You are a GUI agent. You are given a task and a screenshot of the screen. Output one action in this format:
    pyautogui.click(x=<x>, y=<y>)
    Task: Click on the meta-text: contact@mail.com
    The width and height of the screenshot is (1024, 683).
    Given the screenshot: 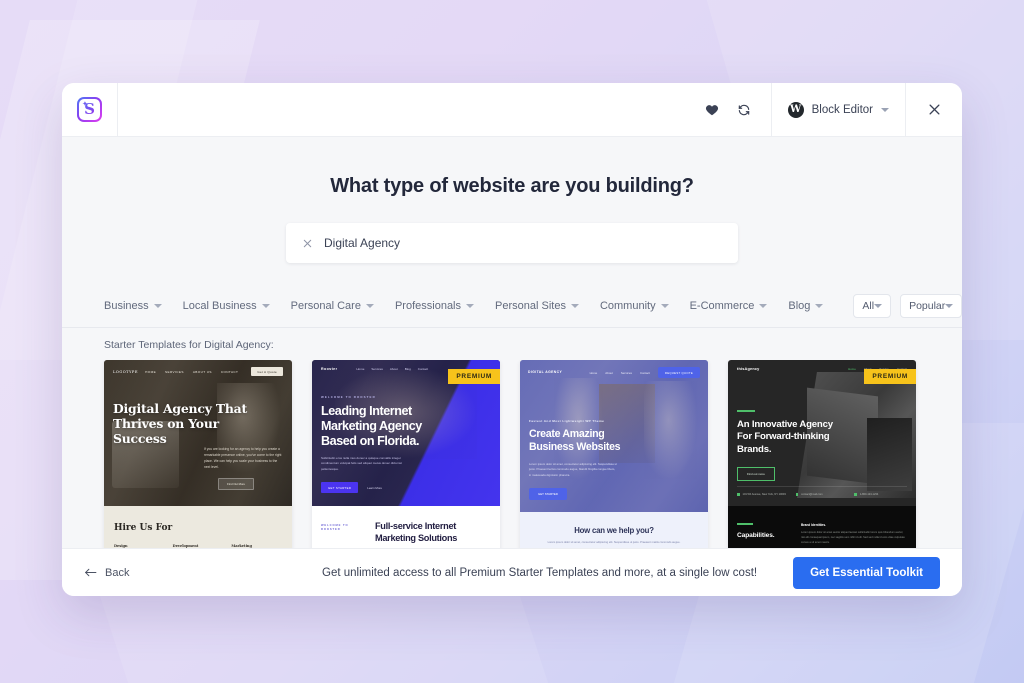 What is the action you would take?
    pyautogui.click(x=812, y=494)
    